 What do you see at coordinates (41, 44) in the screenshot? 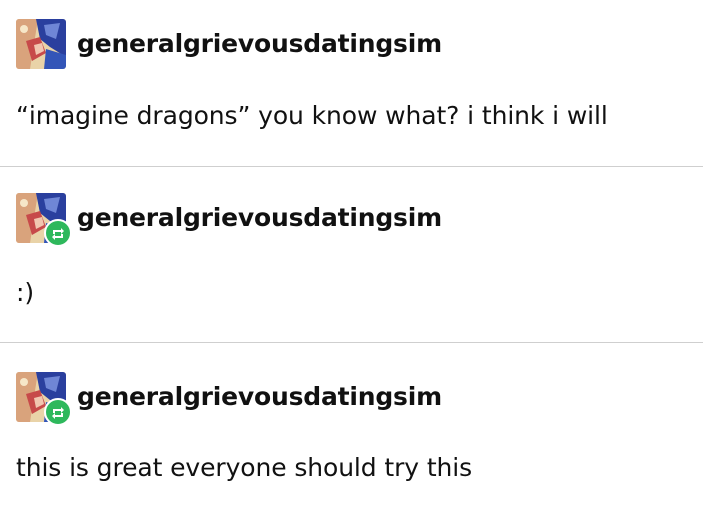
I see `avatar-icon` at bounding box center [41, 44].